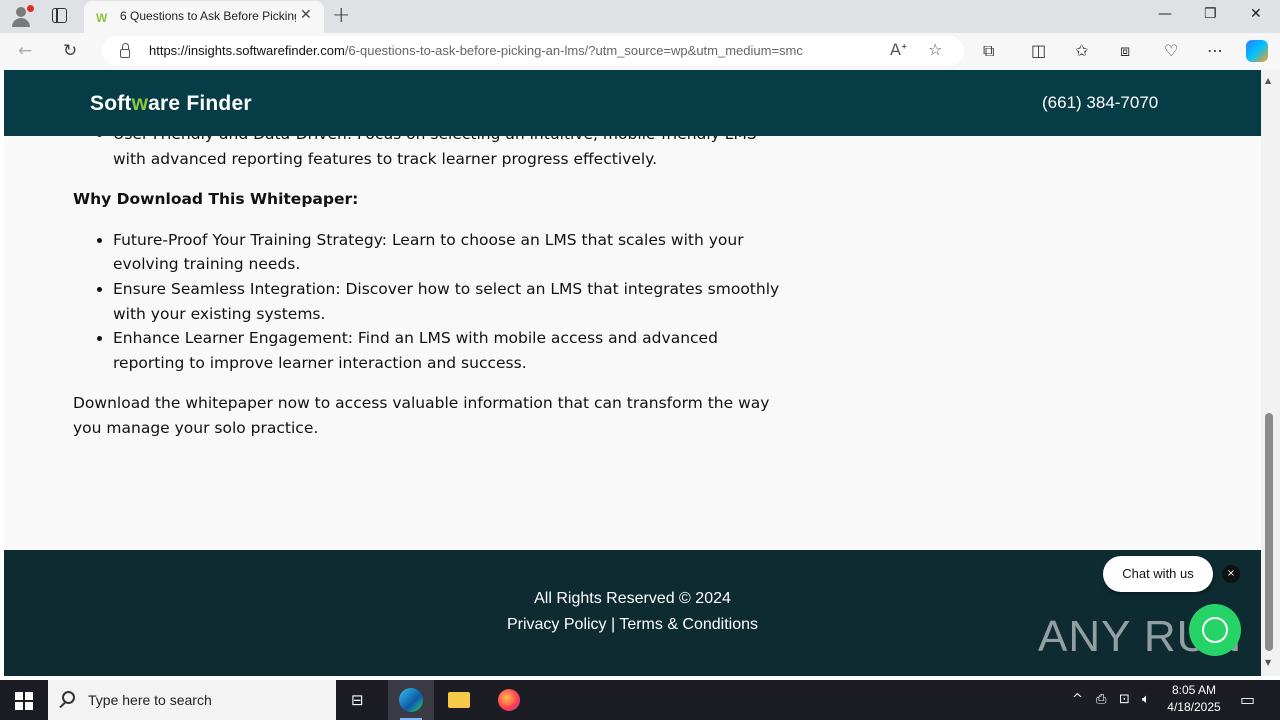  Describe the element at coordinates (1100, 103) in the screenshot. I see `phone-number: (661) 384-7070` at that location.